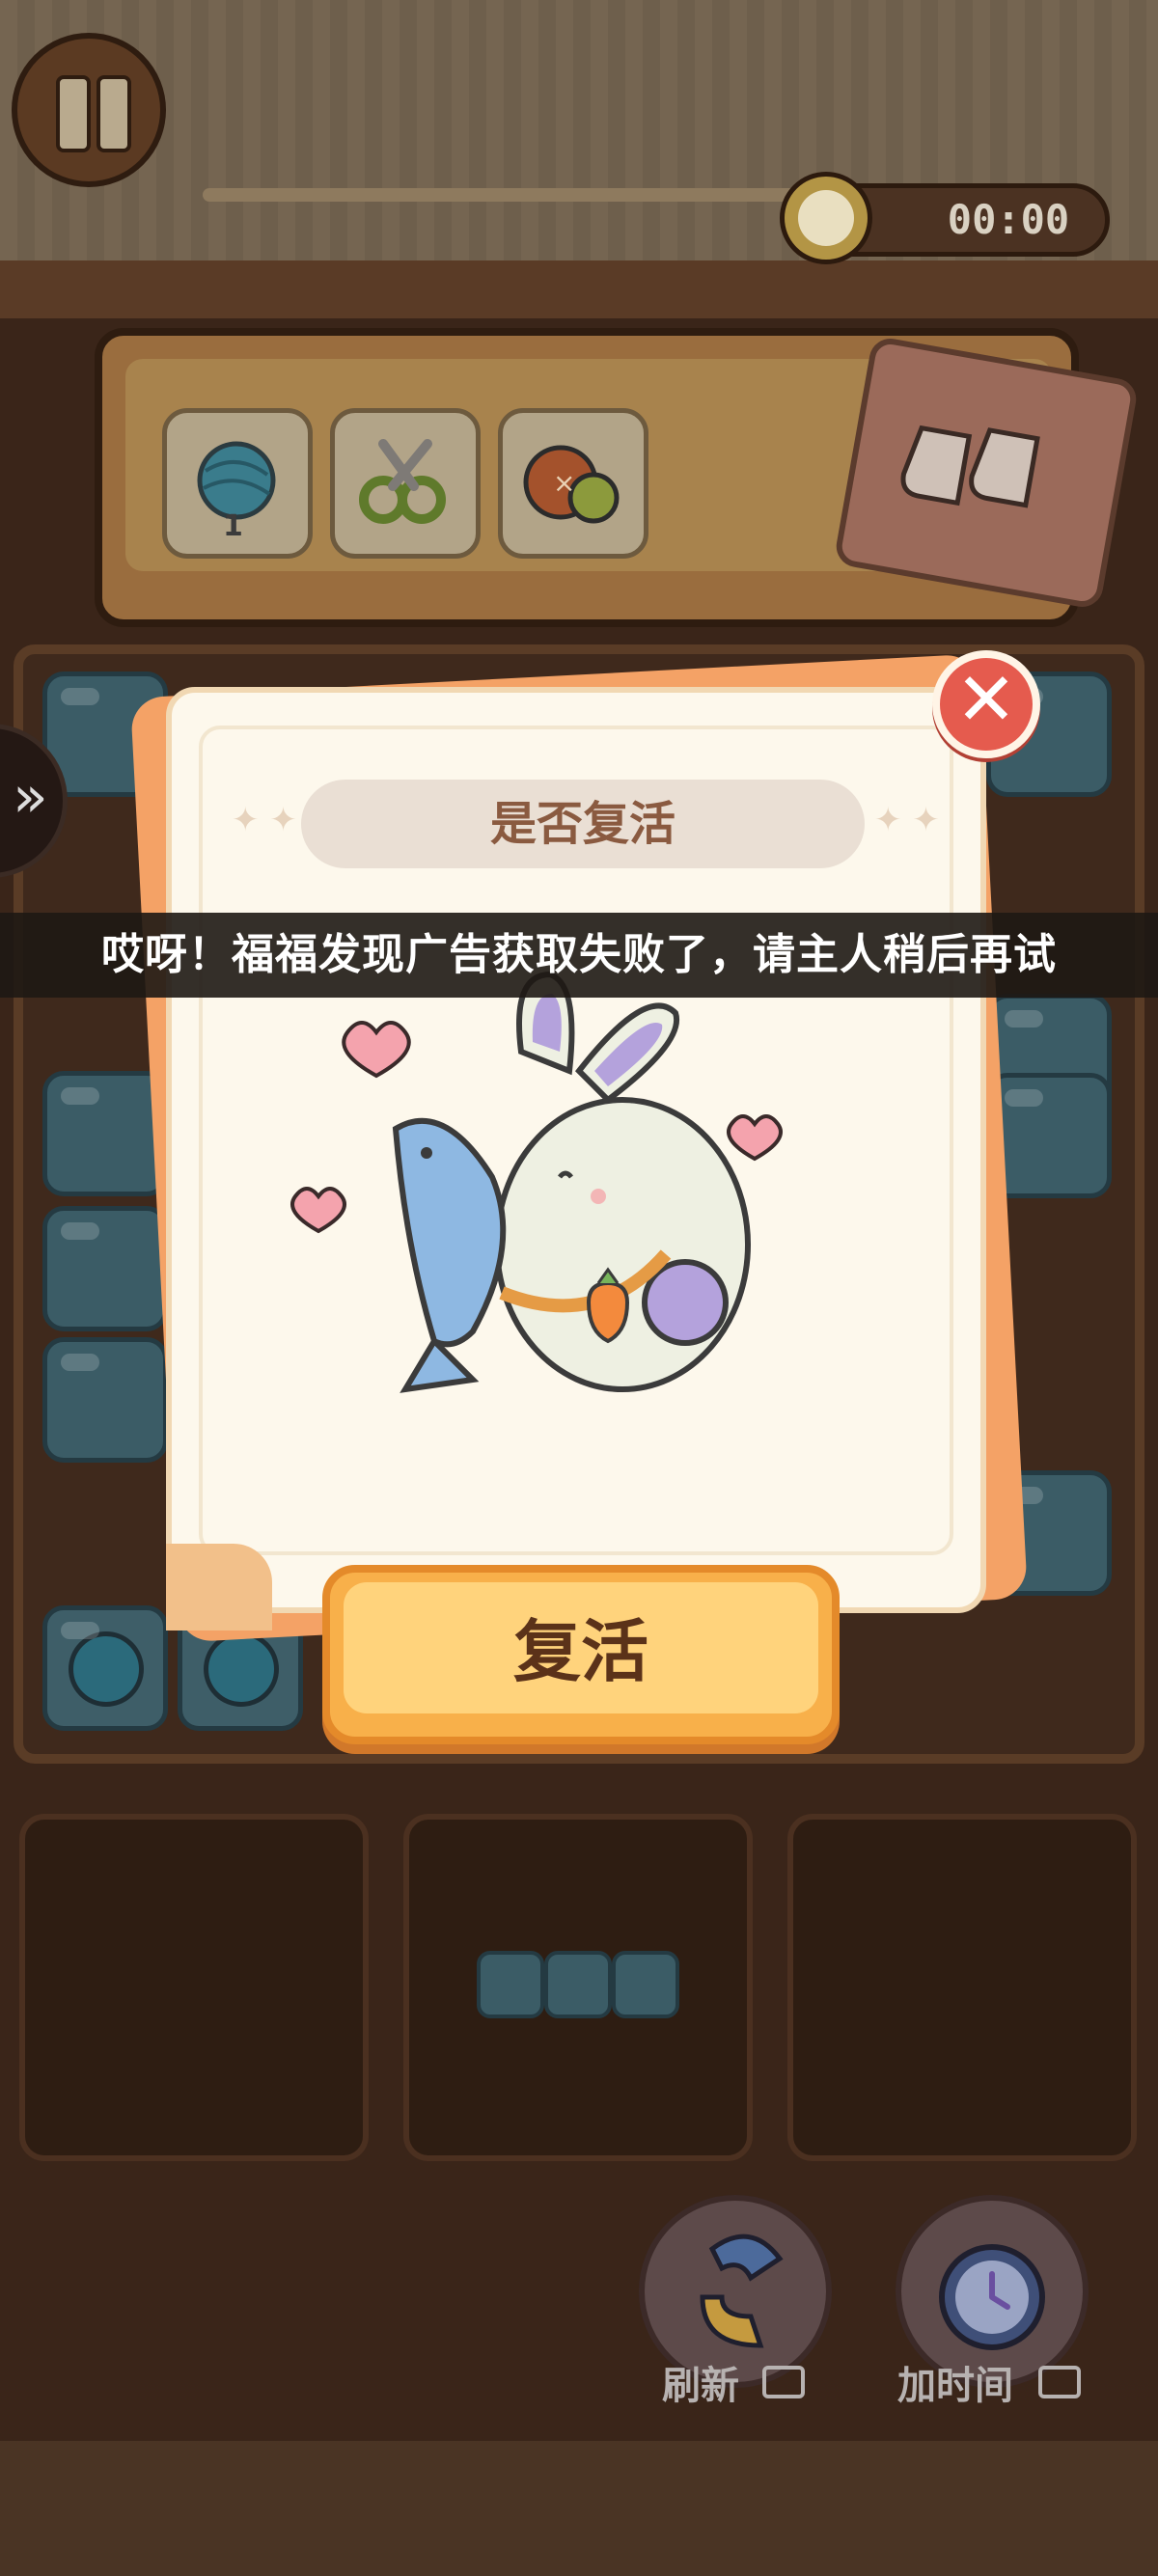 This screenshot has width=1158, height=2576. I want to click on chevron-right-icon: », so click(30, 797).